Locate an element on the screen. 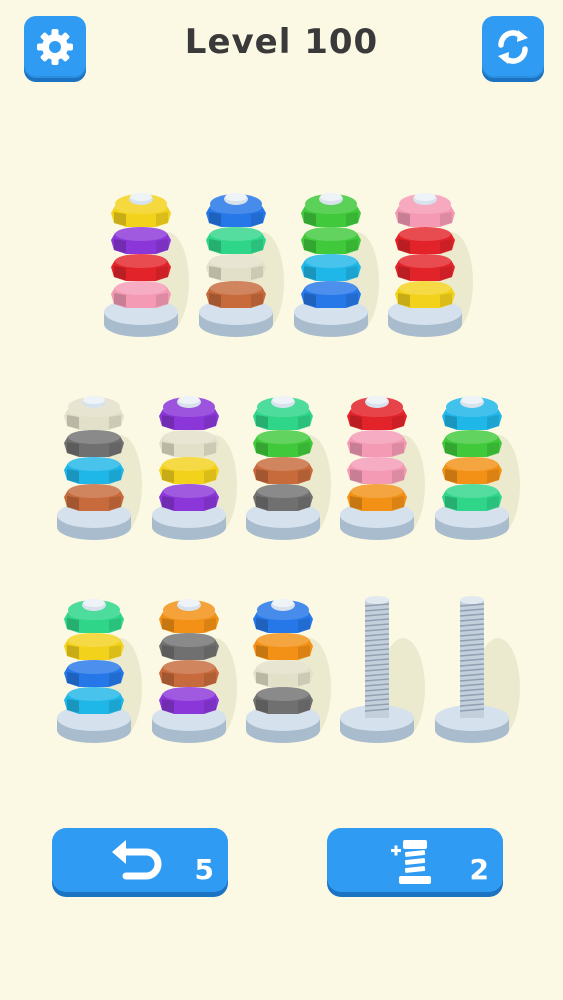 The height and width of the screenshot is (1000, 563). undo-arrow-icon is located at coordinates (137, 860).